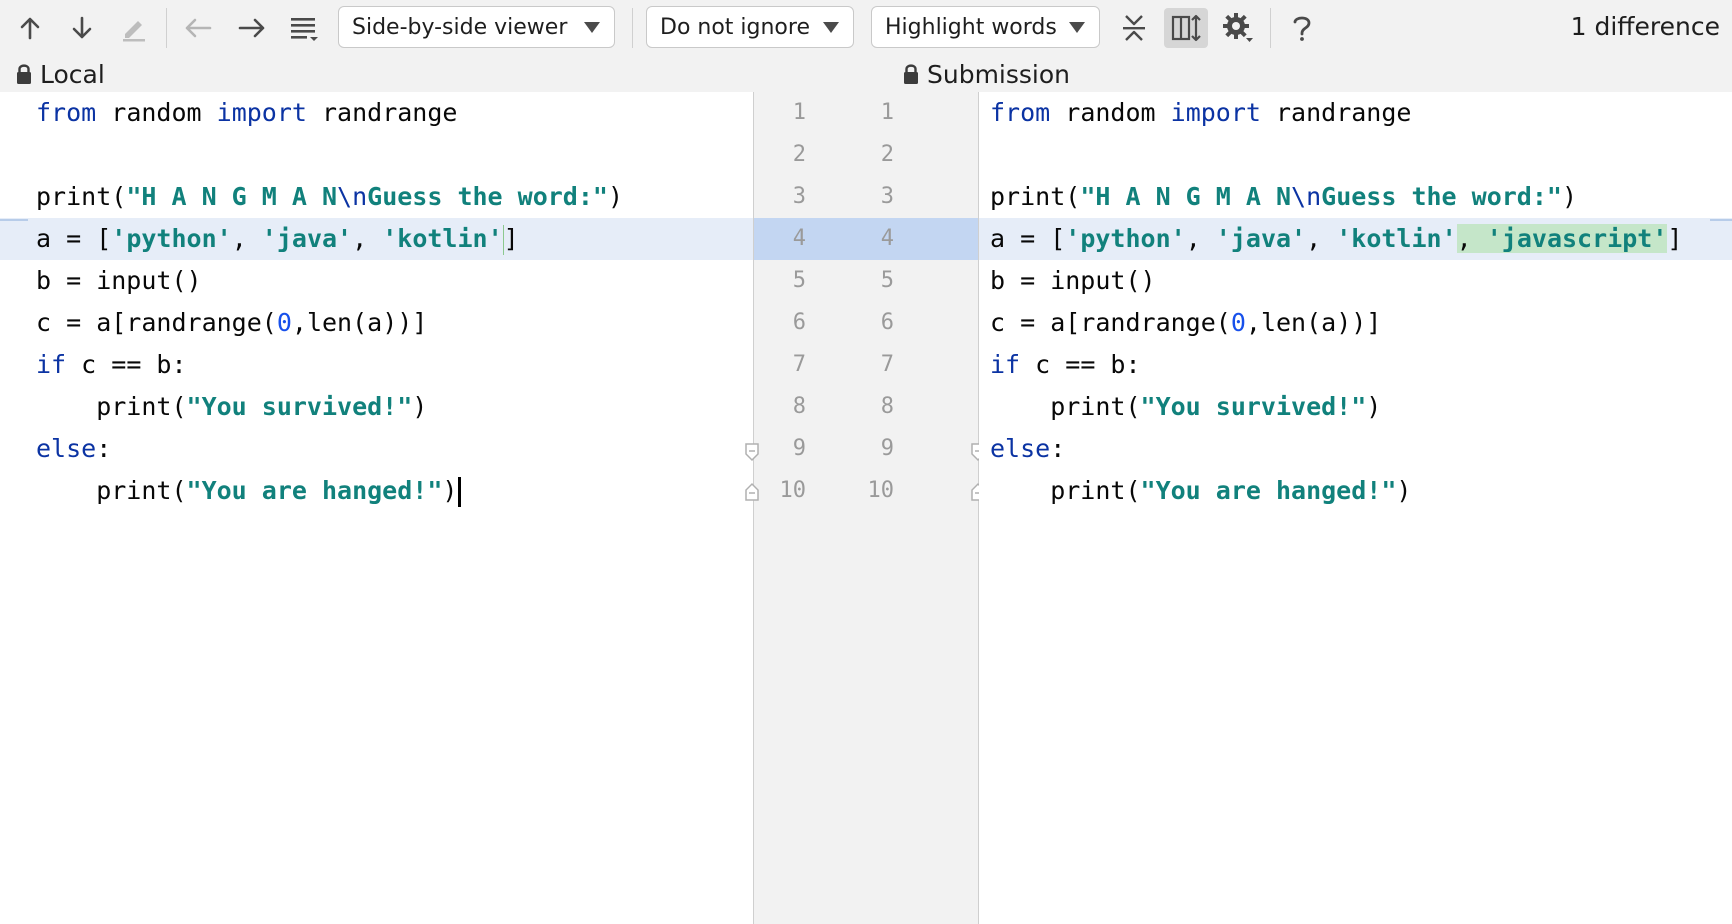 The width and height of the screenshot is (1732, 924). What do you see at coordinates (60, 74) in the screenshot?
I see `left-pane-title: Local` at bounding box center [60, 74].